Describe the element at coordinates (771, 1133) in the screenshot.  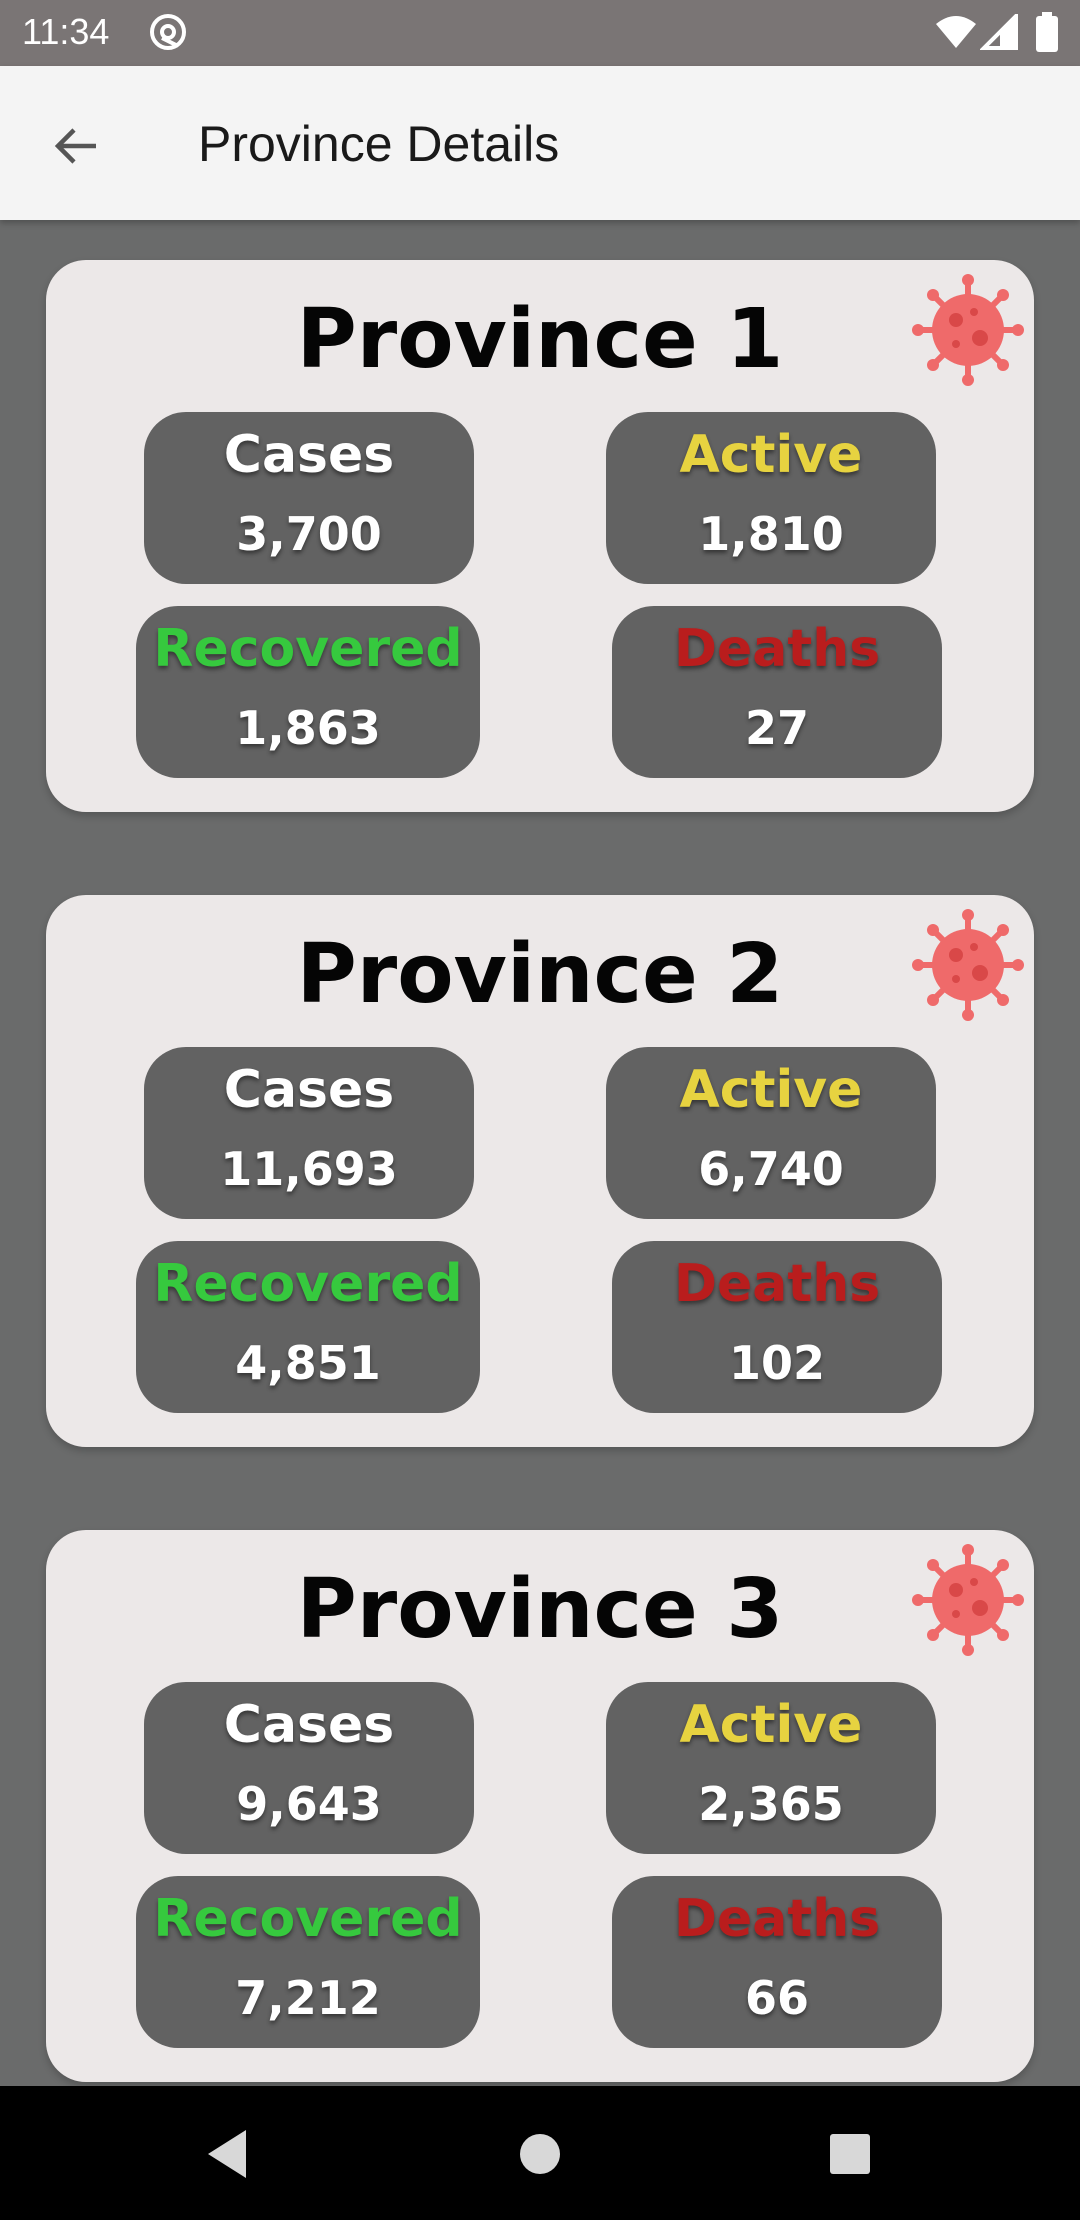
I see `active-stat: Active 6,740` at that location.